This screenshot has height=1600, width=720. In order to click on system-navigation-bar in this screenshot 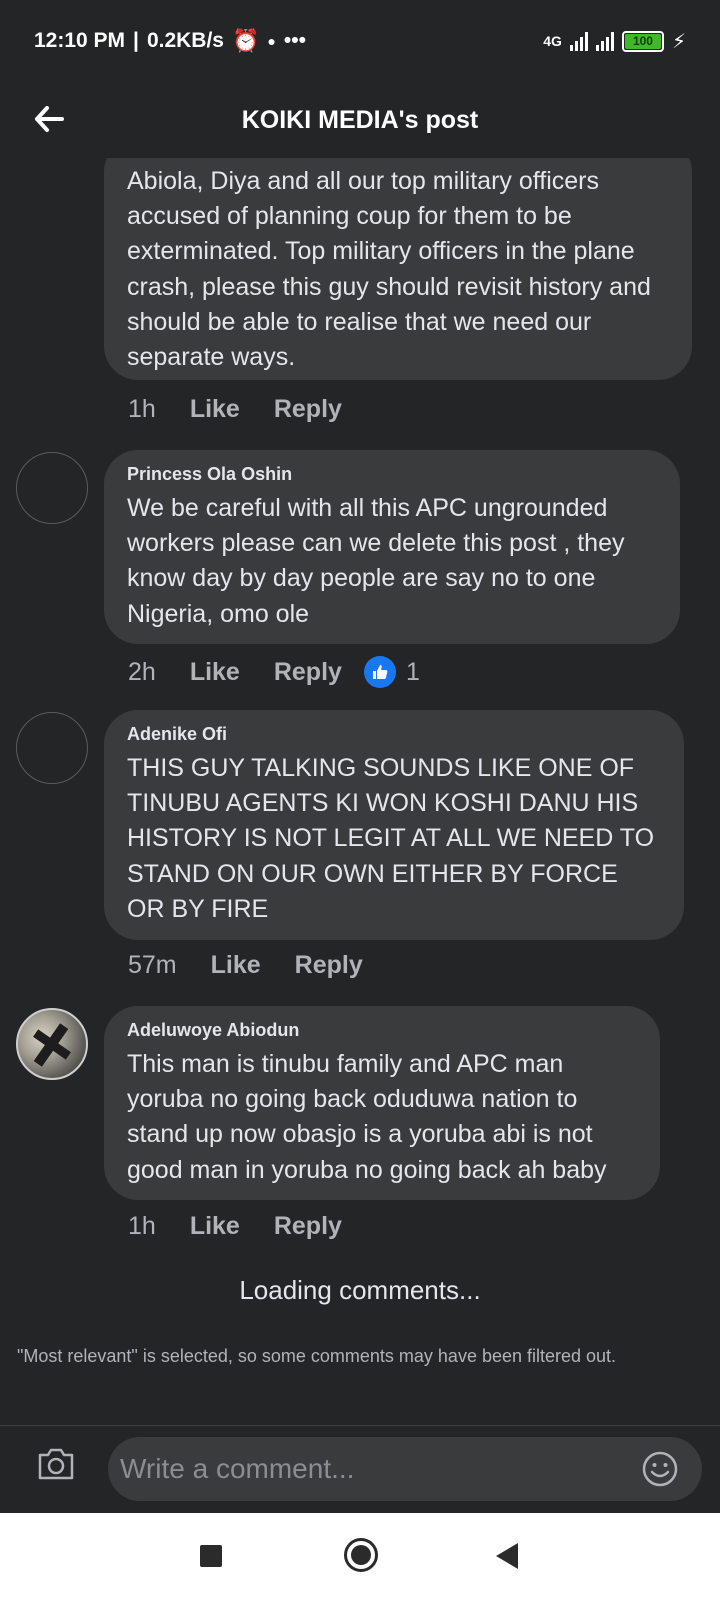, I will do `click(360, 1556)`.